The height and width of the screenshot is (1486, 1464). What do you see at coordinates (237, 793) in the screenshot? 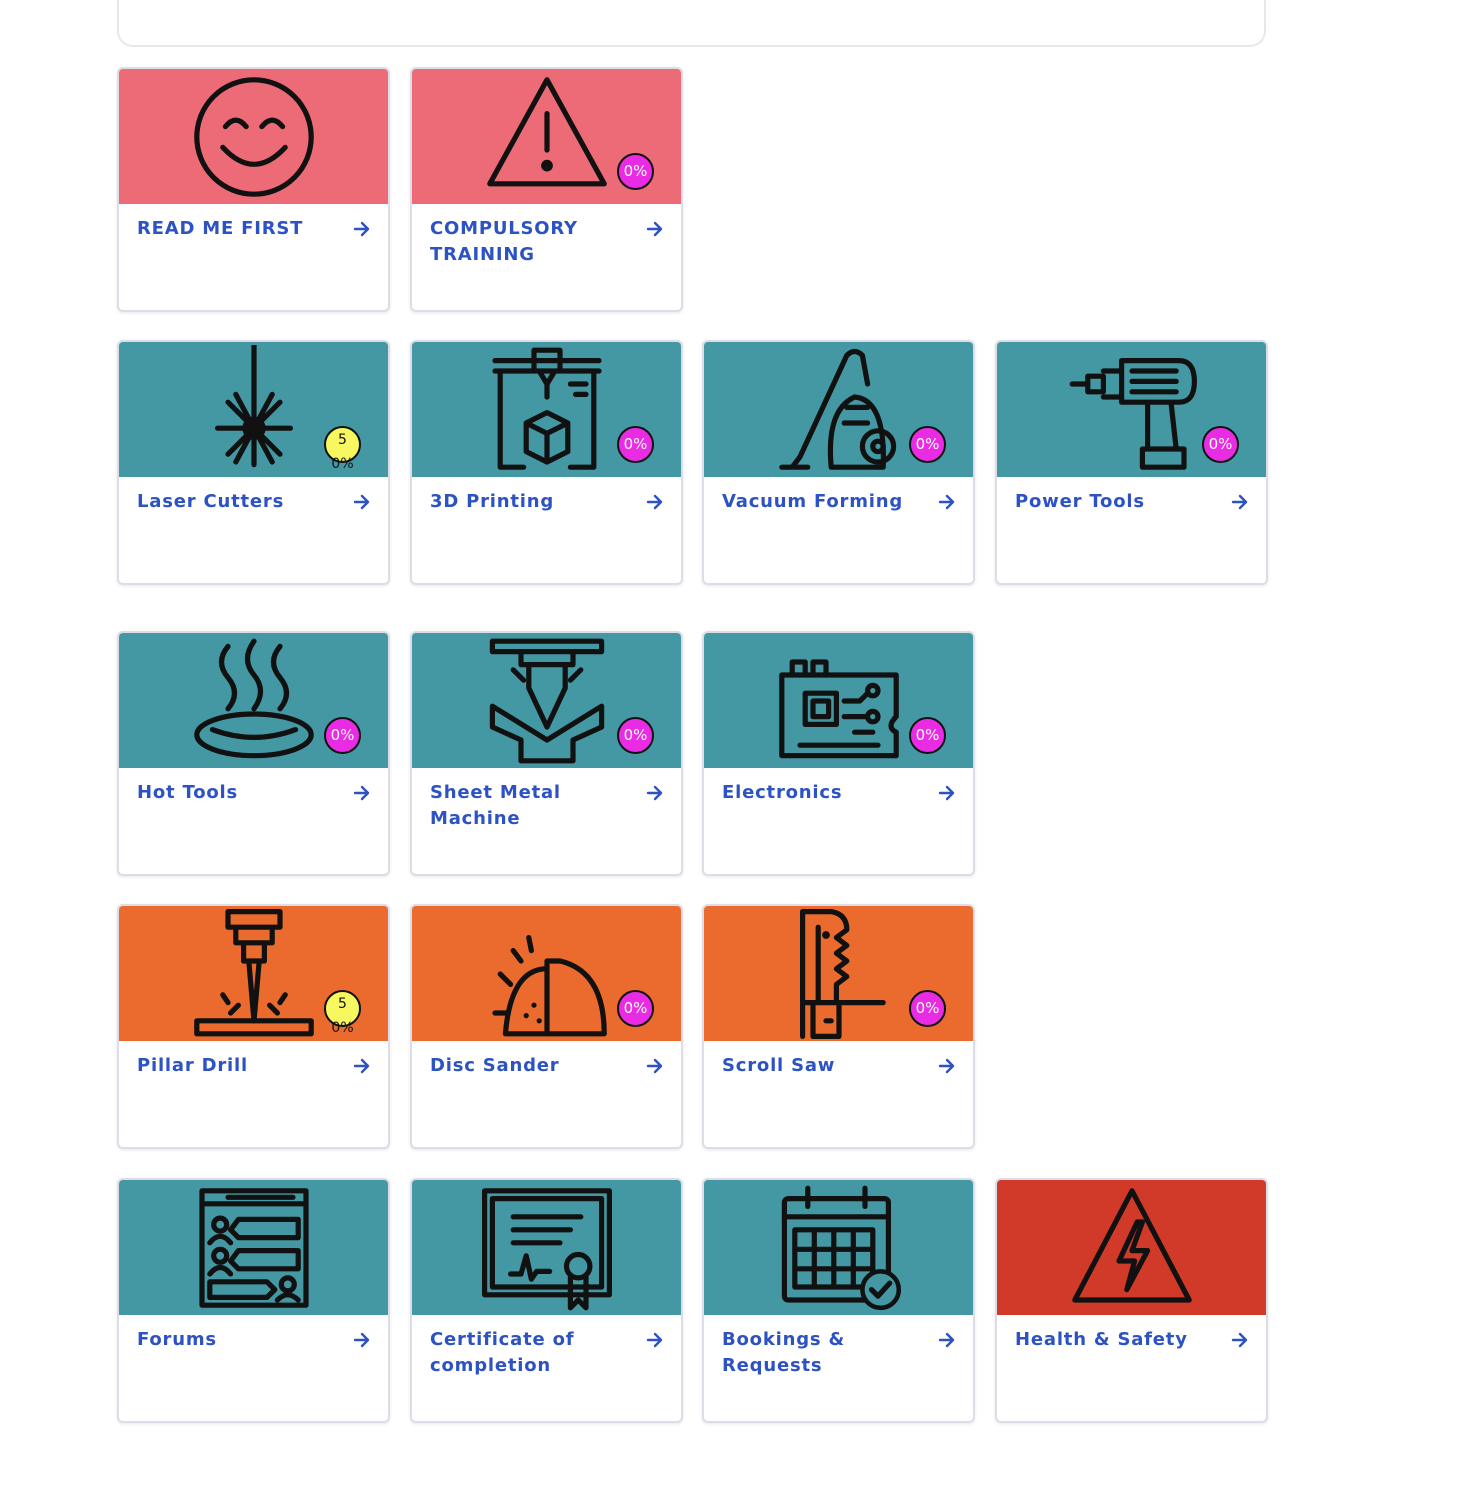
I see `tile-title-link: Hot Tools` at bounding box center [237, 793].